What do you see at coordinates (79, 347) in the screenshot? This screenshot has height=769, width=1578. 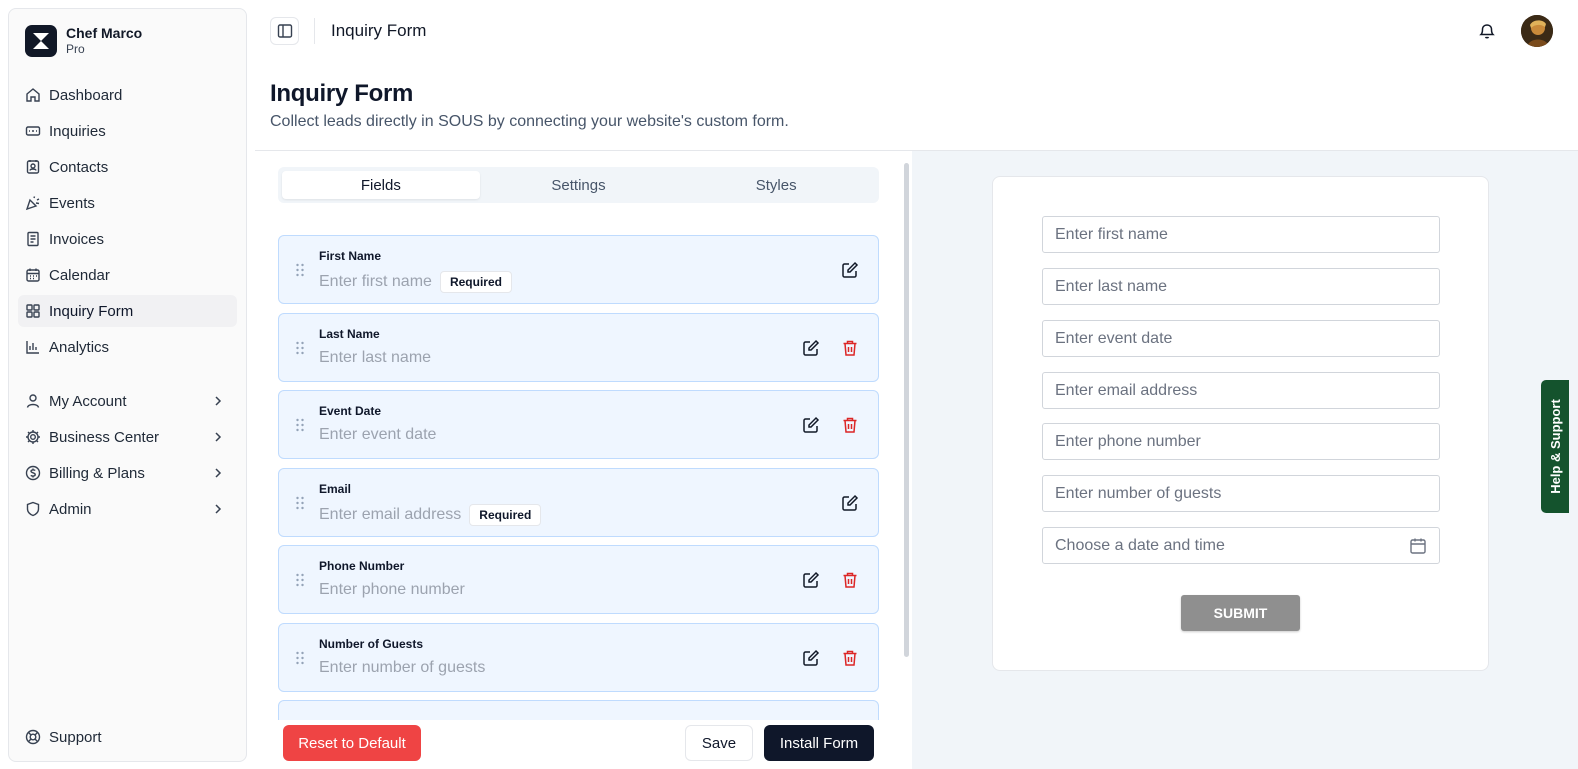 I see `sidebar-item-label: Analytics` at bounding box center [79, 347].